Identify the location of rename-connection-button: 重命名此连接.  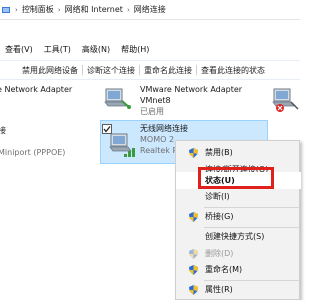
(168, 70).